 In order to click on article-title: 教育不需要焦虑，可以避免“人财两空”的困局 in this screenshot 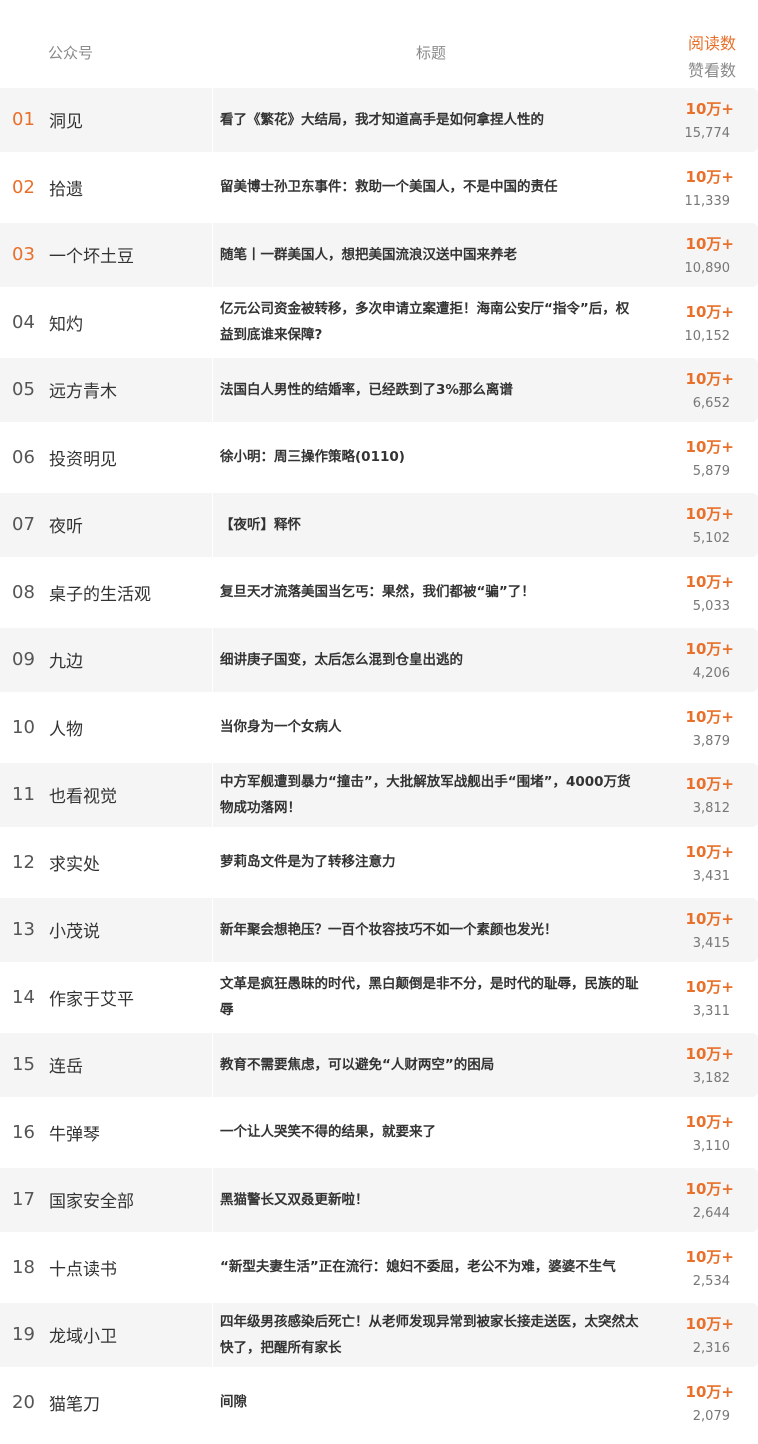, I will do `click(430, 1064)`.